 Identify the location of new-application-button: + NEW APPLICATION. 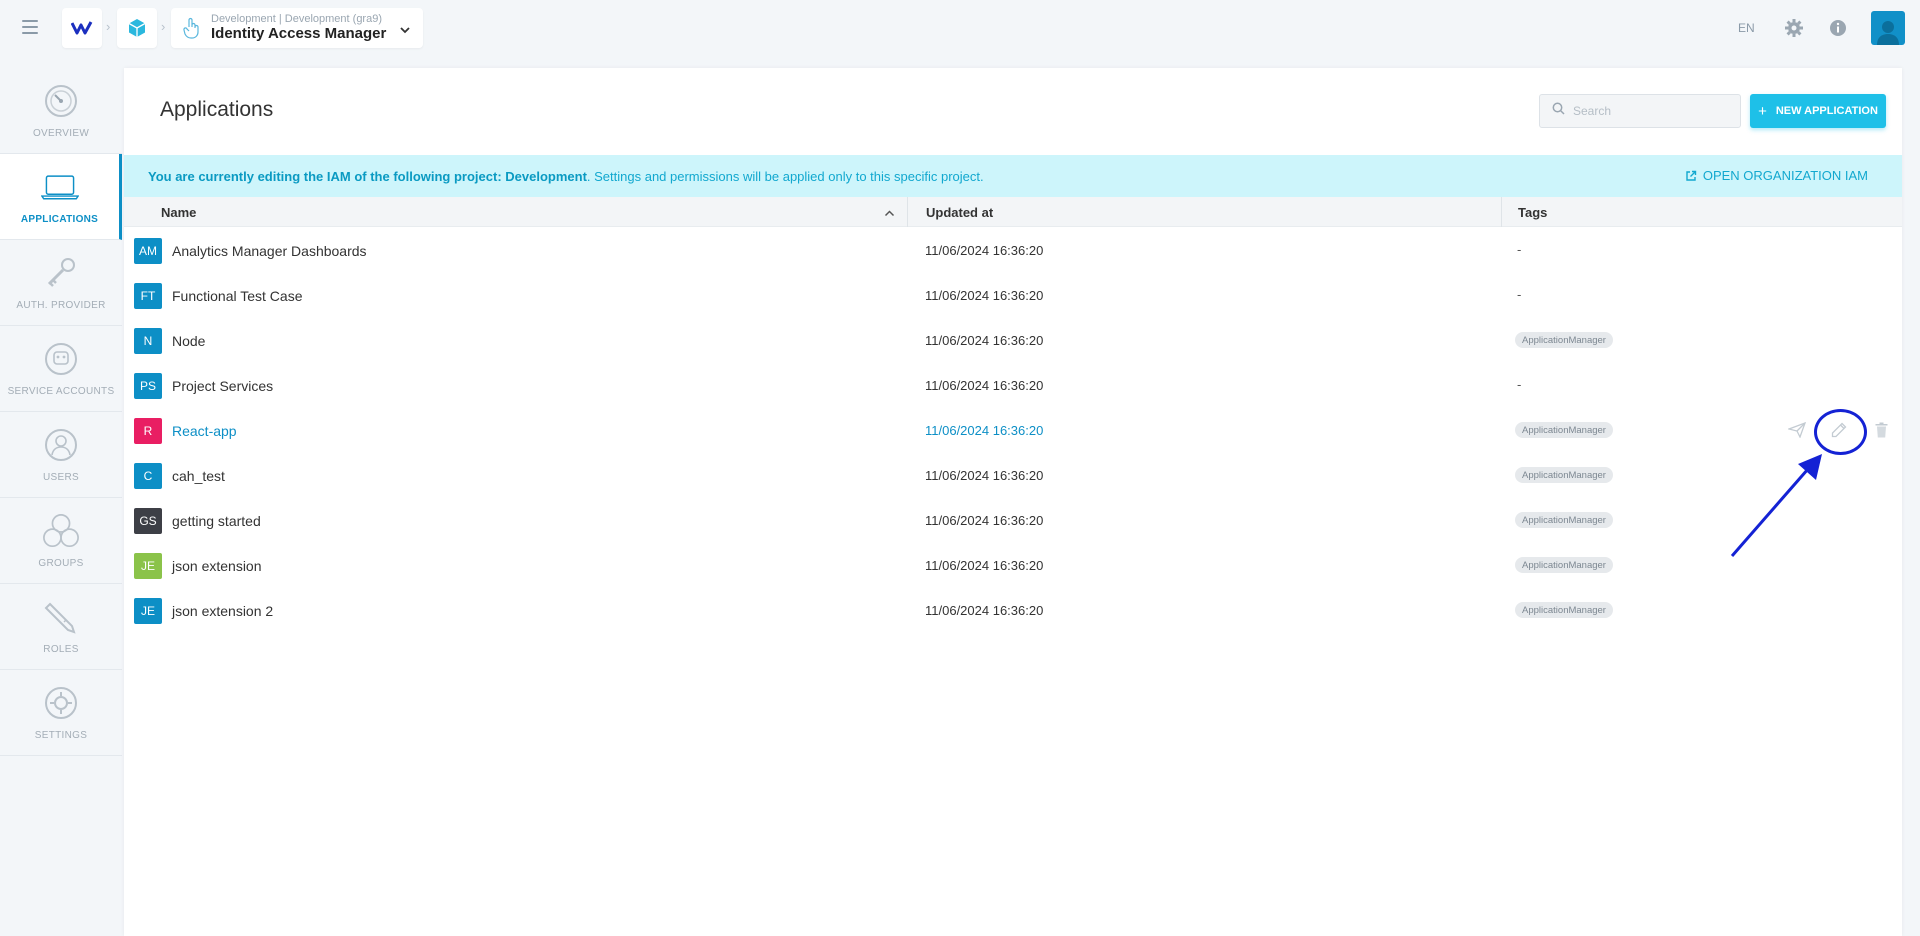
(1818, 111).